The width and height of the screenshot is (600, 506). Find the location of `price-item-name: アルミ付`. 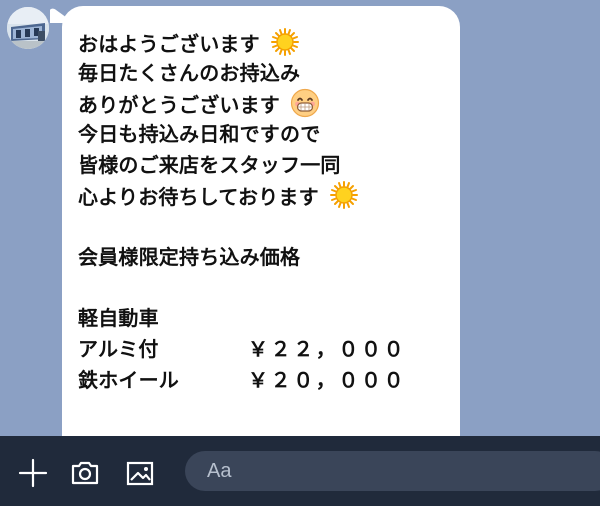

price-item-name: アルミ付 is located at coordinates (118, 348).